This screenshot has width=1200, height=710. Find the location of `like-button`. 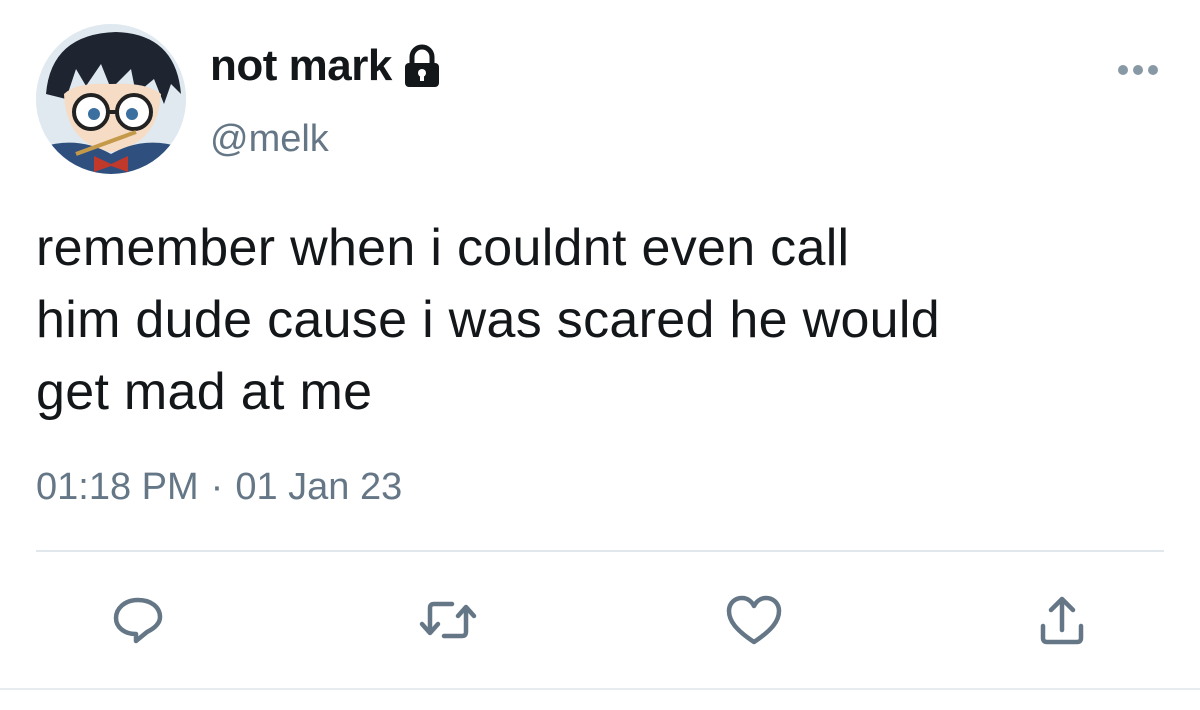

like-button is located at coordinates (754, 622).